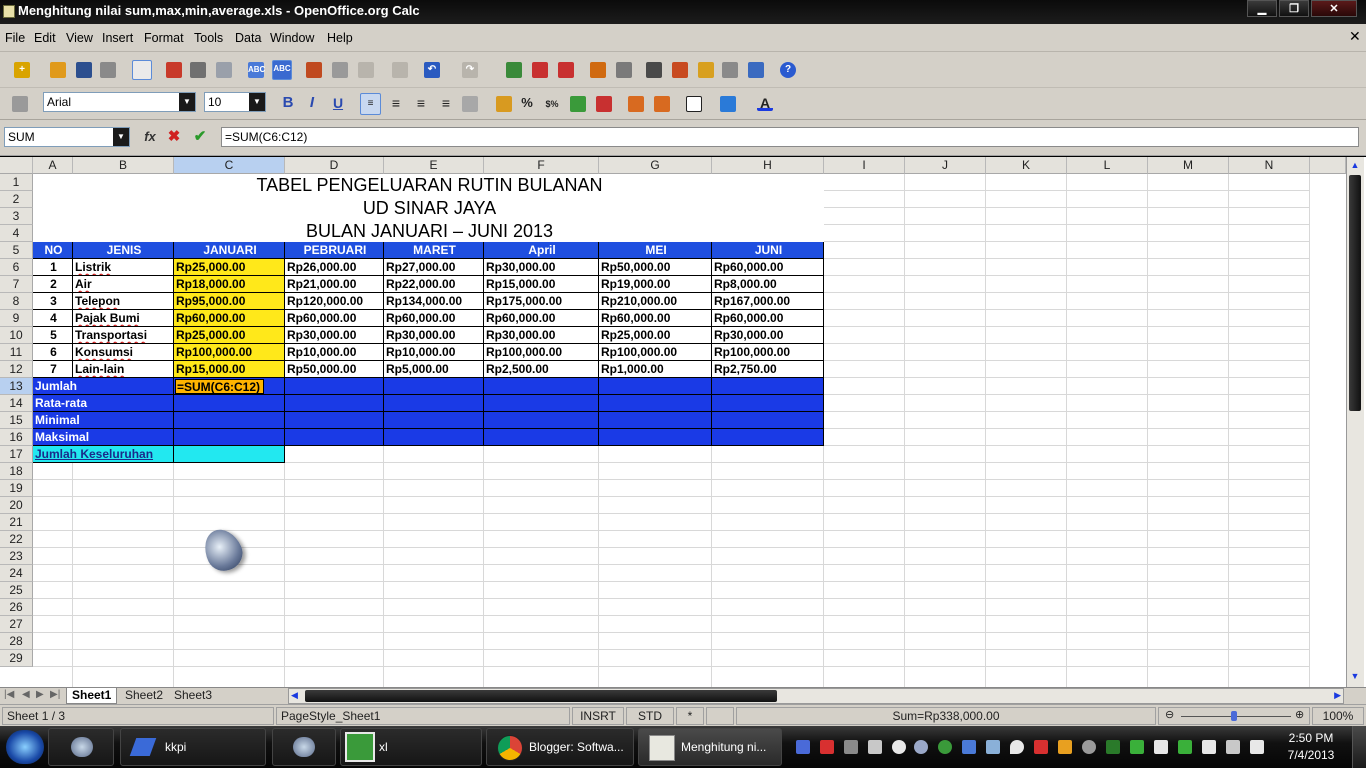  What do you see at coordinates (434, 369) in the screenshot?
I see `table-cell: Rp5,000.00` at bounding box center [434, 369].